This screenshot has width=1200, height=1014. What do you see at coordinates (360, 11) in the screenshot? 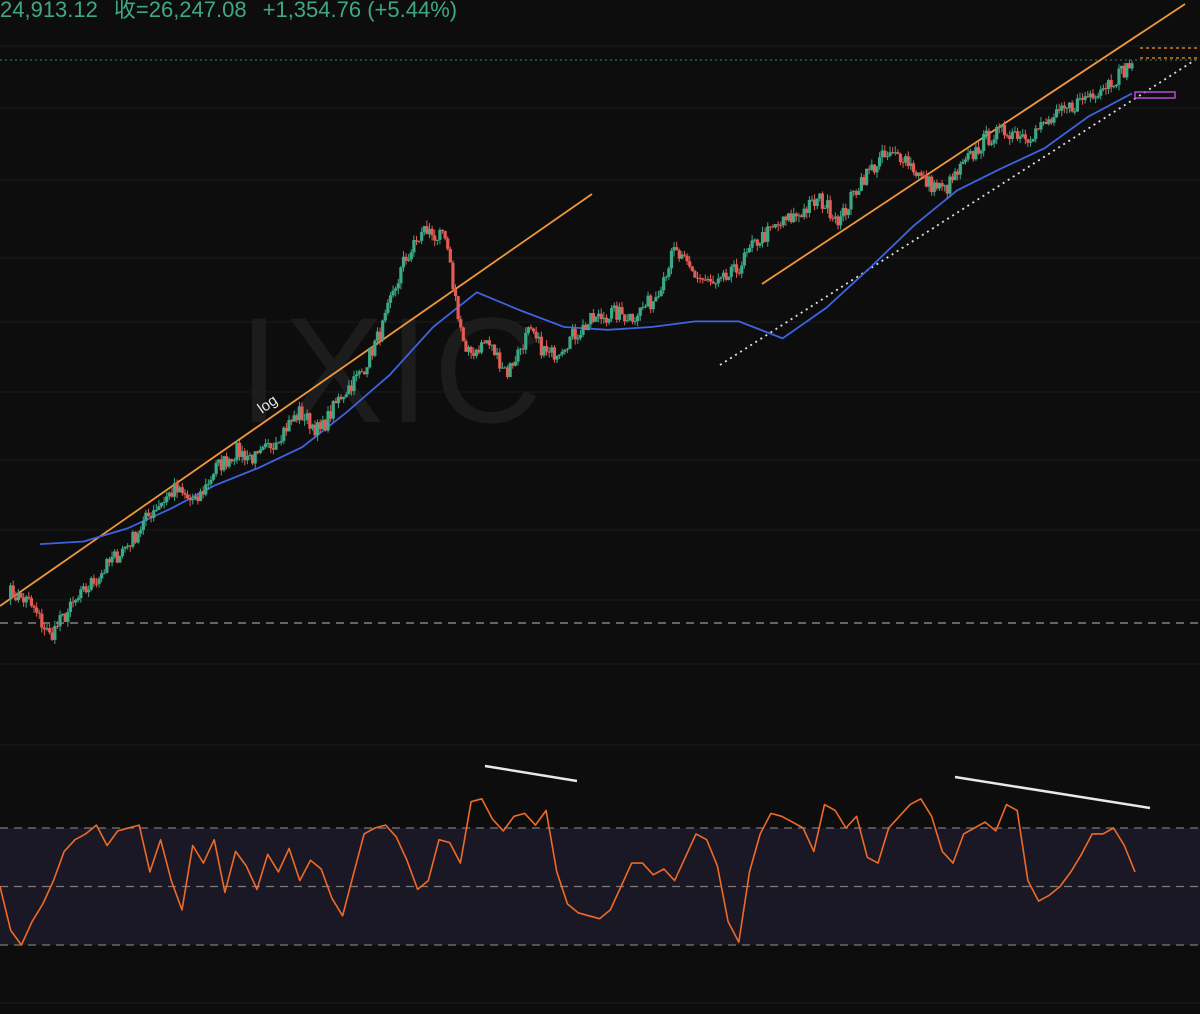
I see `header-change: +1,354.76 (+5.44%)` at bounding box center [360, 11].